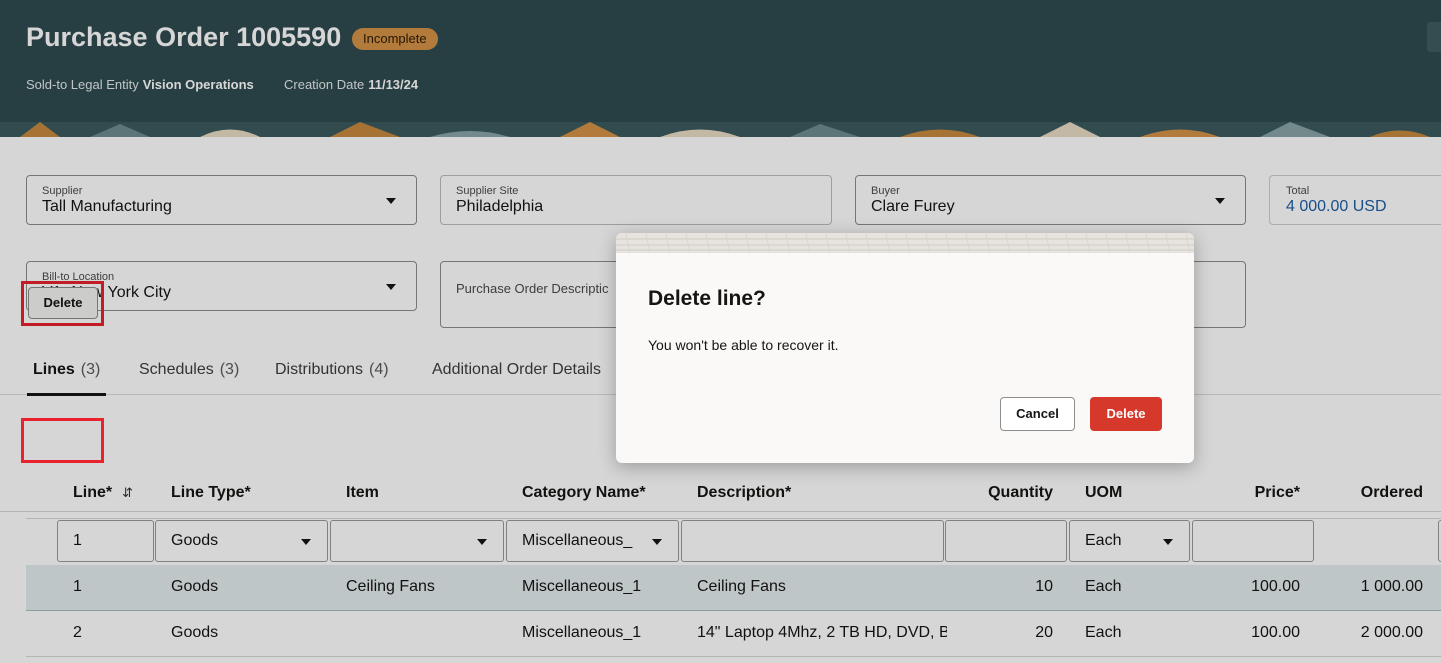 The width and height of the screenshot is (1441, 663). I want to click on cancel-button: Cancel, so click(1037, 414).